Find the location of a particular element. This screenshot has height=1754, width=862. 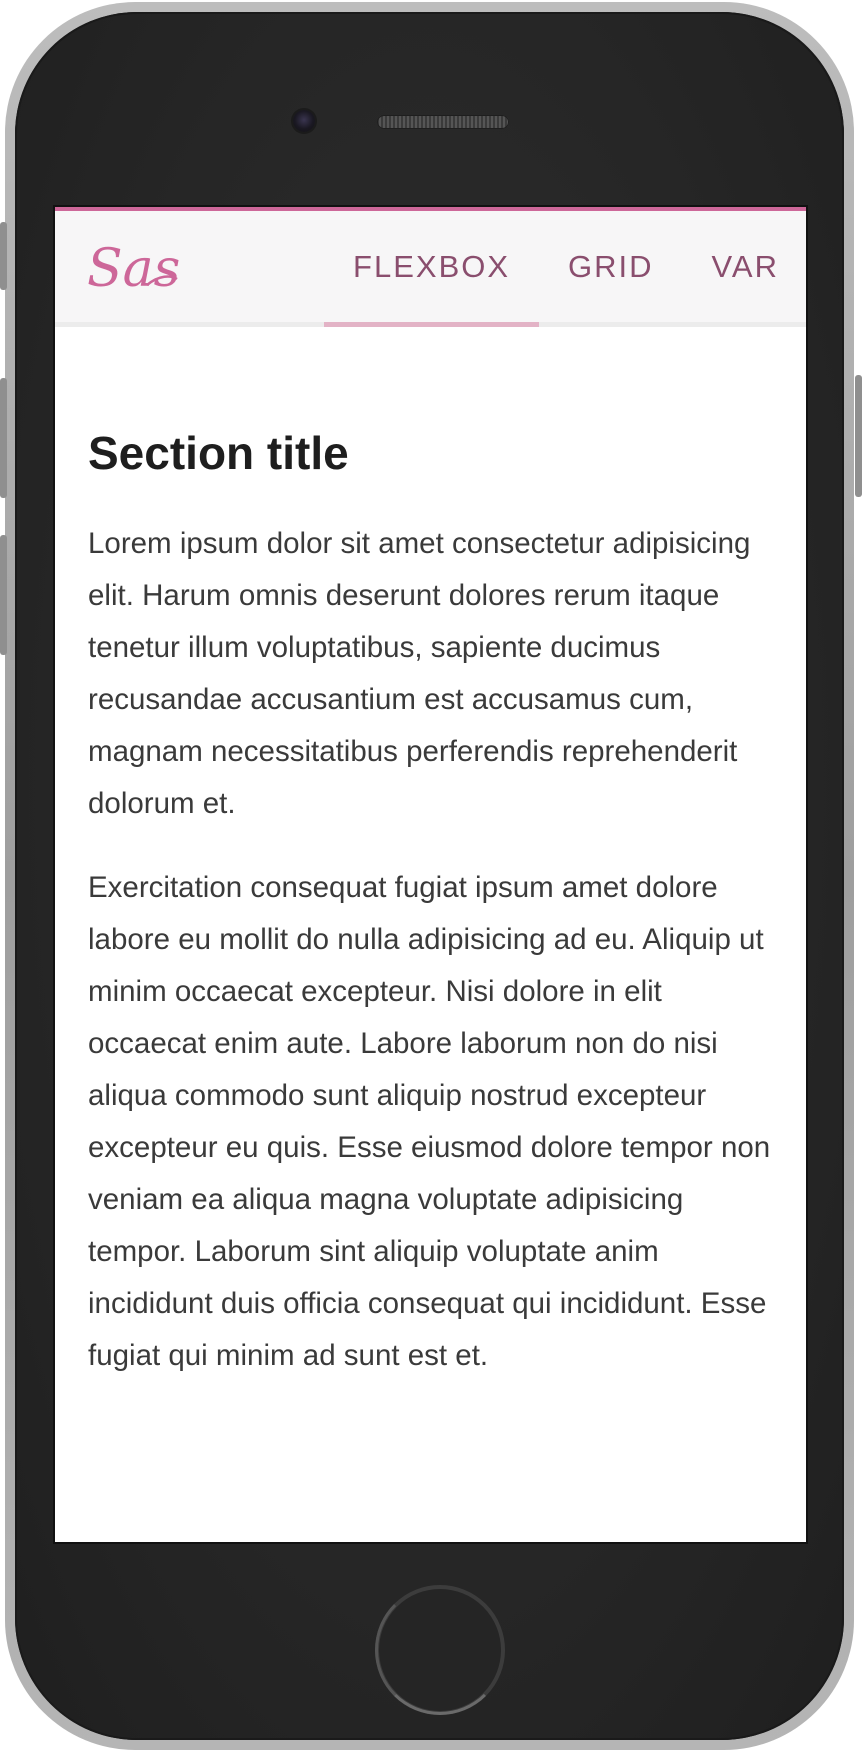

nav-menu: FLEXBOX GRID VAR is located at coordinates (565, 269).